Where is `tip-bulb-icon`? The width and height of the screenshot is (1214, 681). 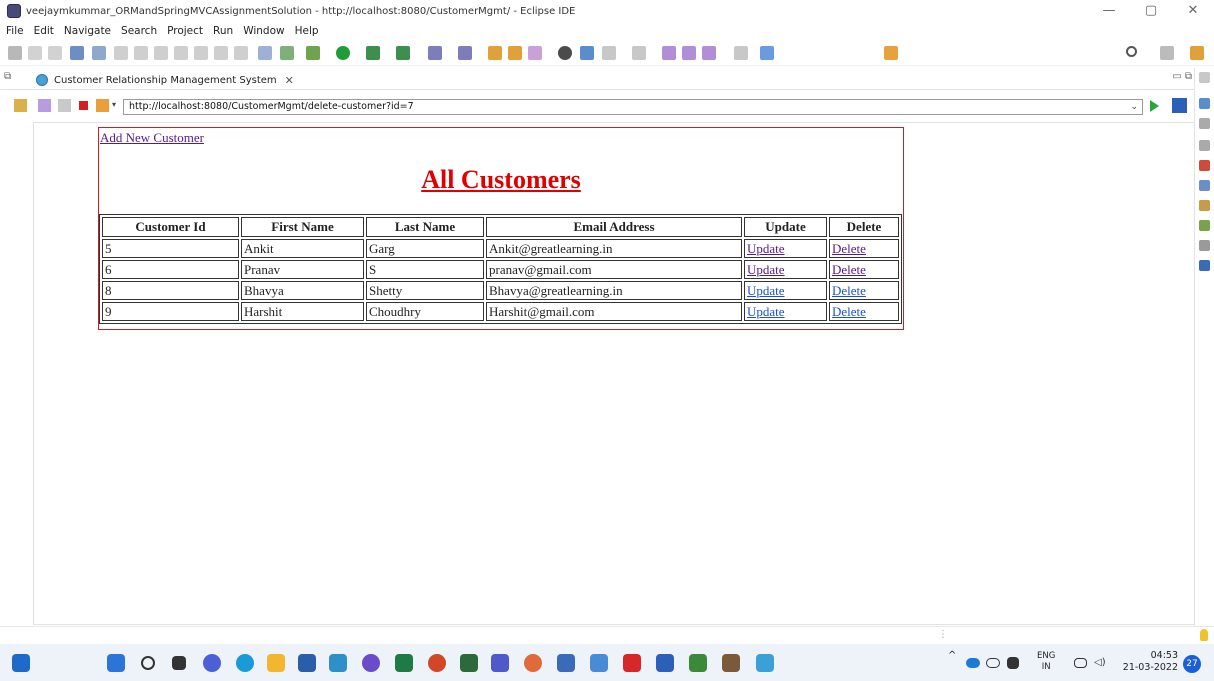
tip-bulb-icon is located at coordinates (1204, 635).